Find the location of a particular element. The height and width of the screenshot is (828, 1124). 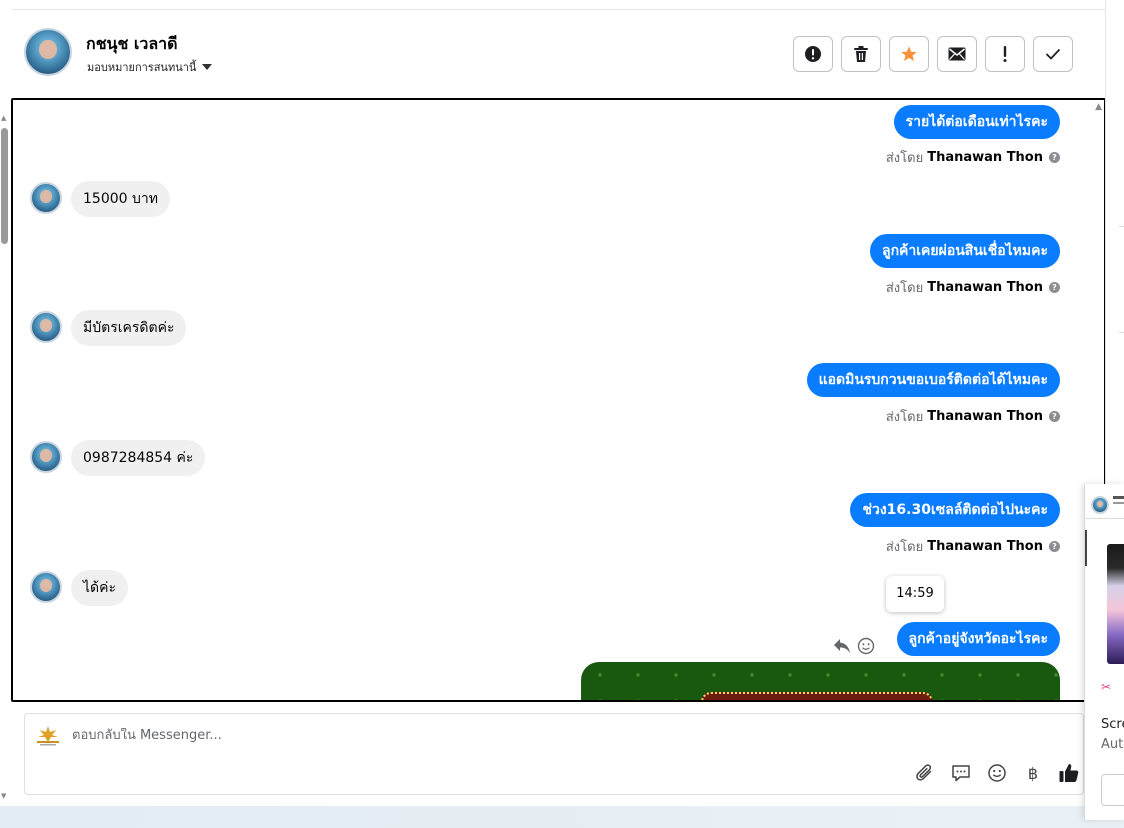

smiley-icon is located at coordinates (997, 773).